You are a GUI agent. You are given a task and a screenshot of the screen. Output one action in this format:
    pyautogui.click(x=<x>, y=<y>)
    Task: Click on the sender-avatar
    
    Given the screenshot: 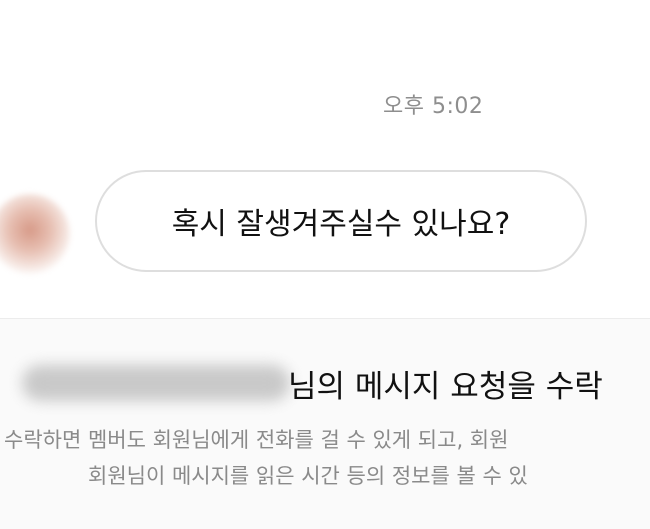 What is the action you would take?
    pyautogui.click(x=35, y=234)
    